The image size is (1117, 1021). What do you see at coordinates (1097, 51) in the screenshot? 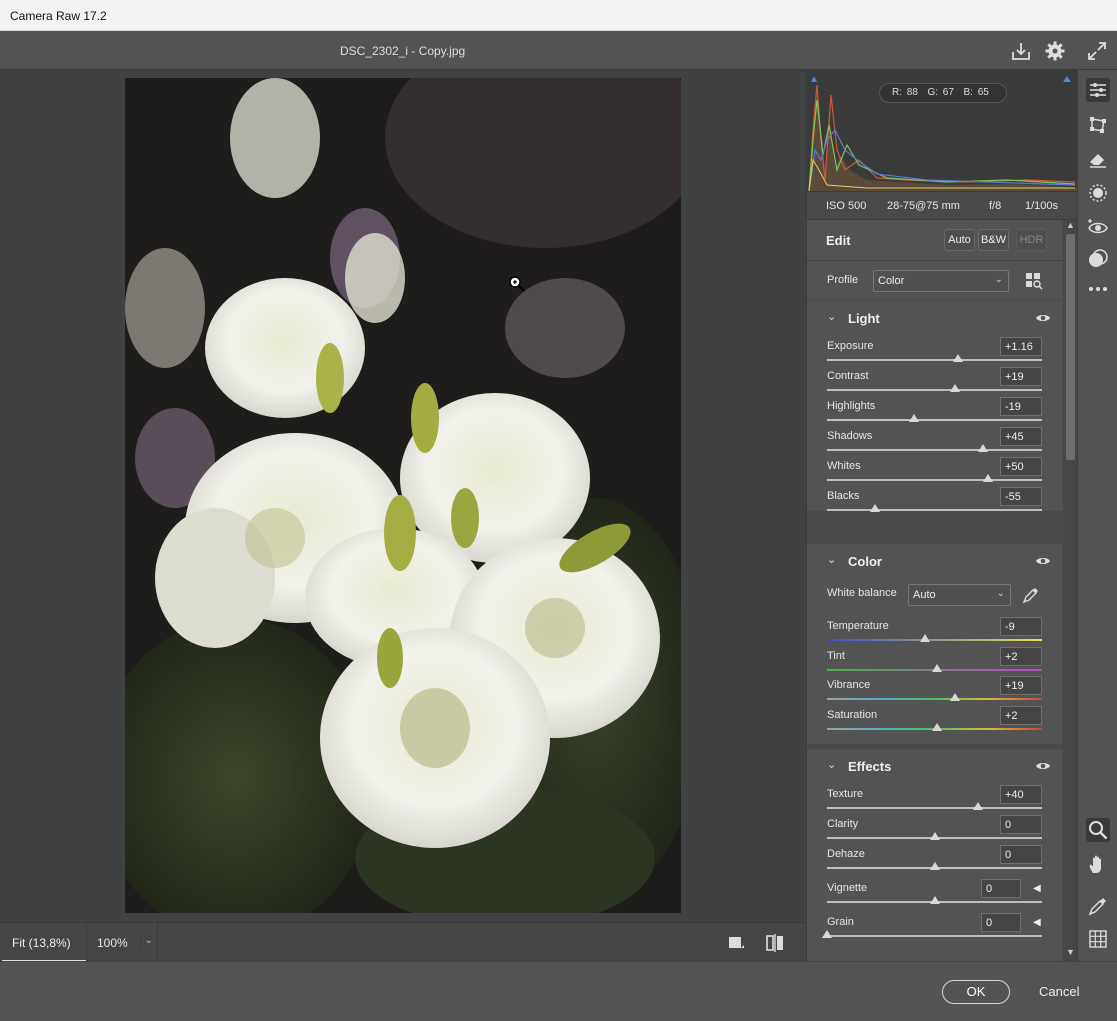
I see `fullscreen-icon` at bounding box center [1097, 51].